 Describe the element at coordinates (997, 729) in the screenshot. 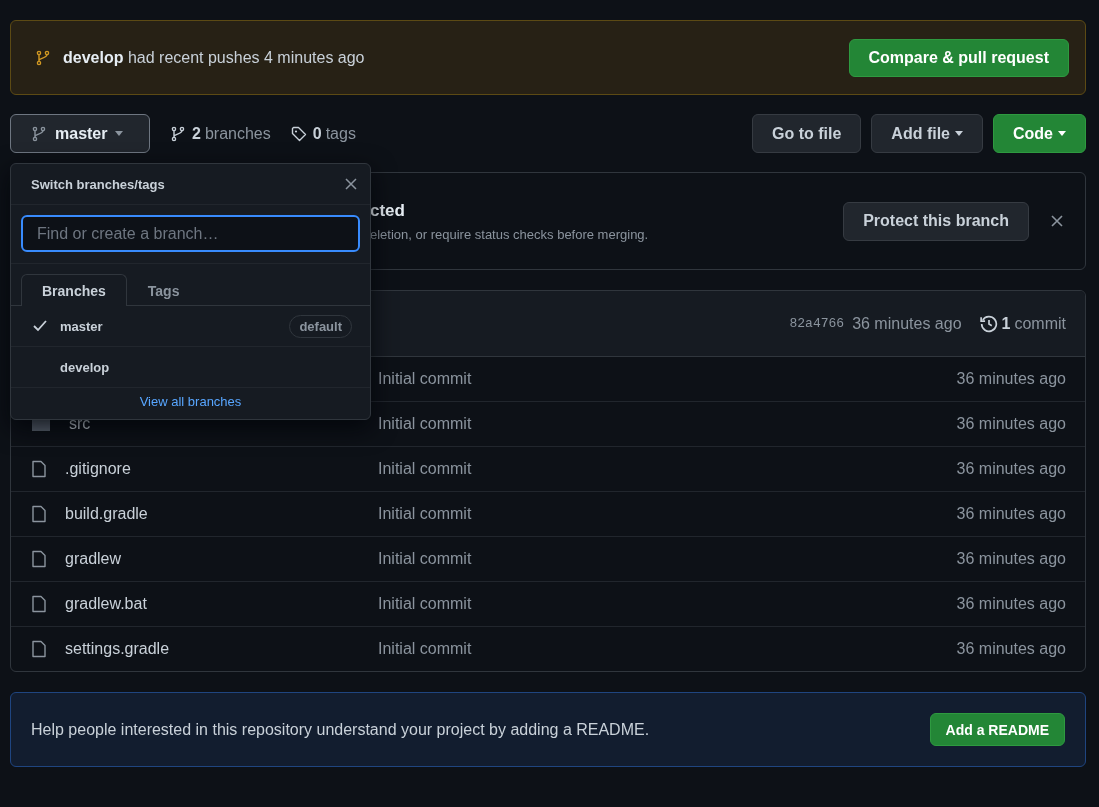

I see `add-readme-button: Add a README` at that location.